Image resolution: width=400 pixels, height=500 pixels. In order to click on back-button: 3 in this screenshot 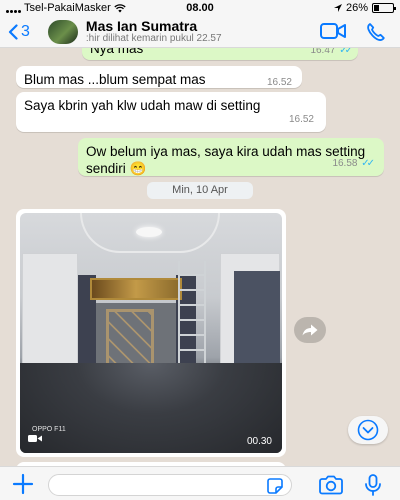, I will do `click(19, 32)`.